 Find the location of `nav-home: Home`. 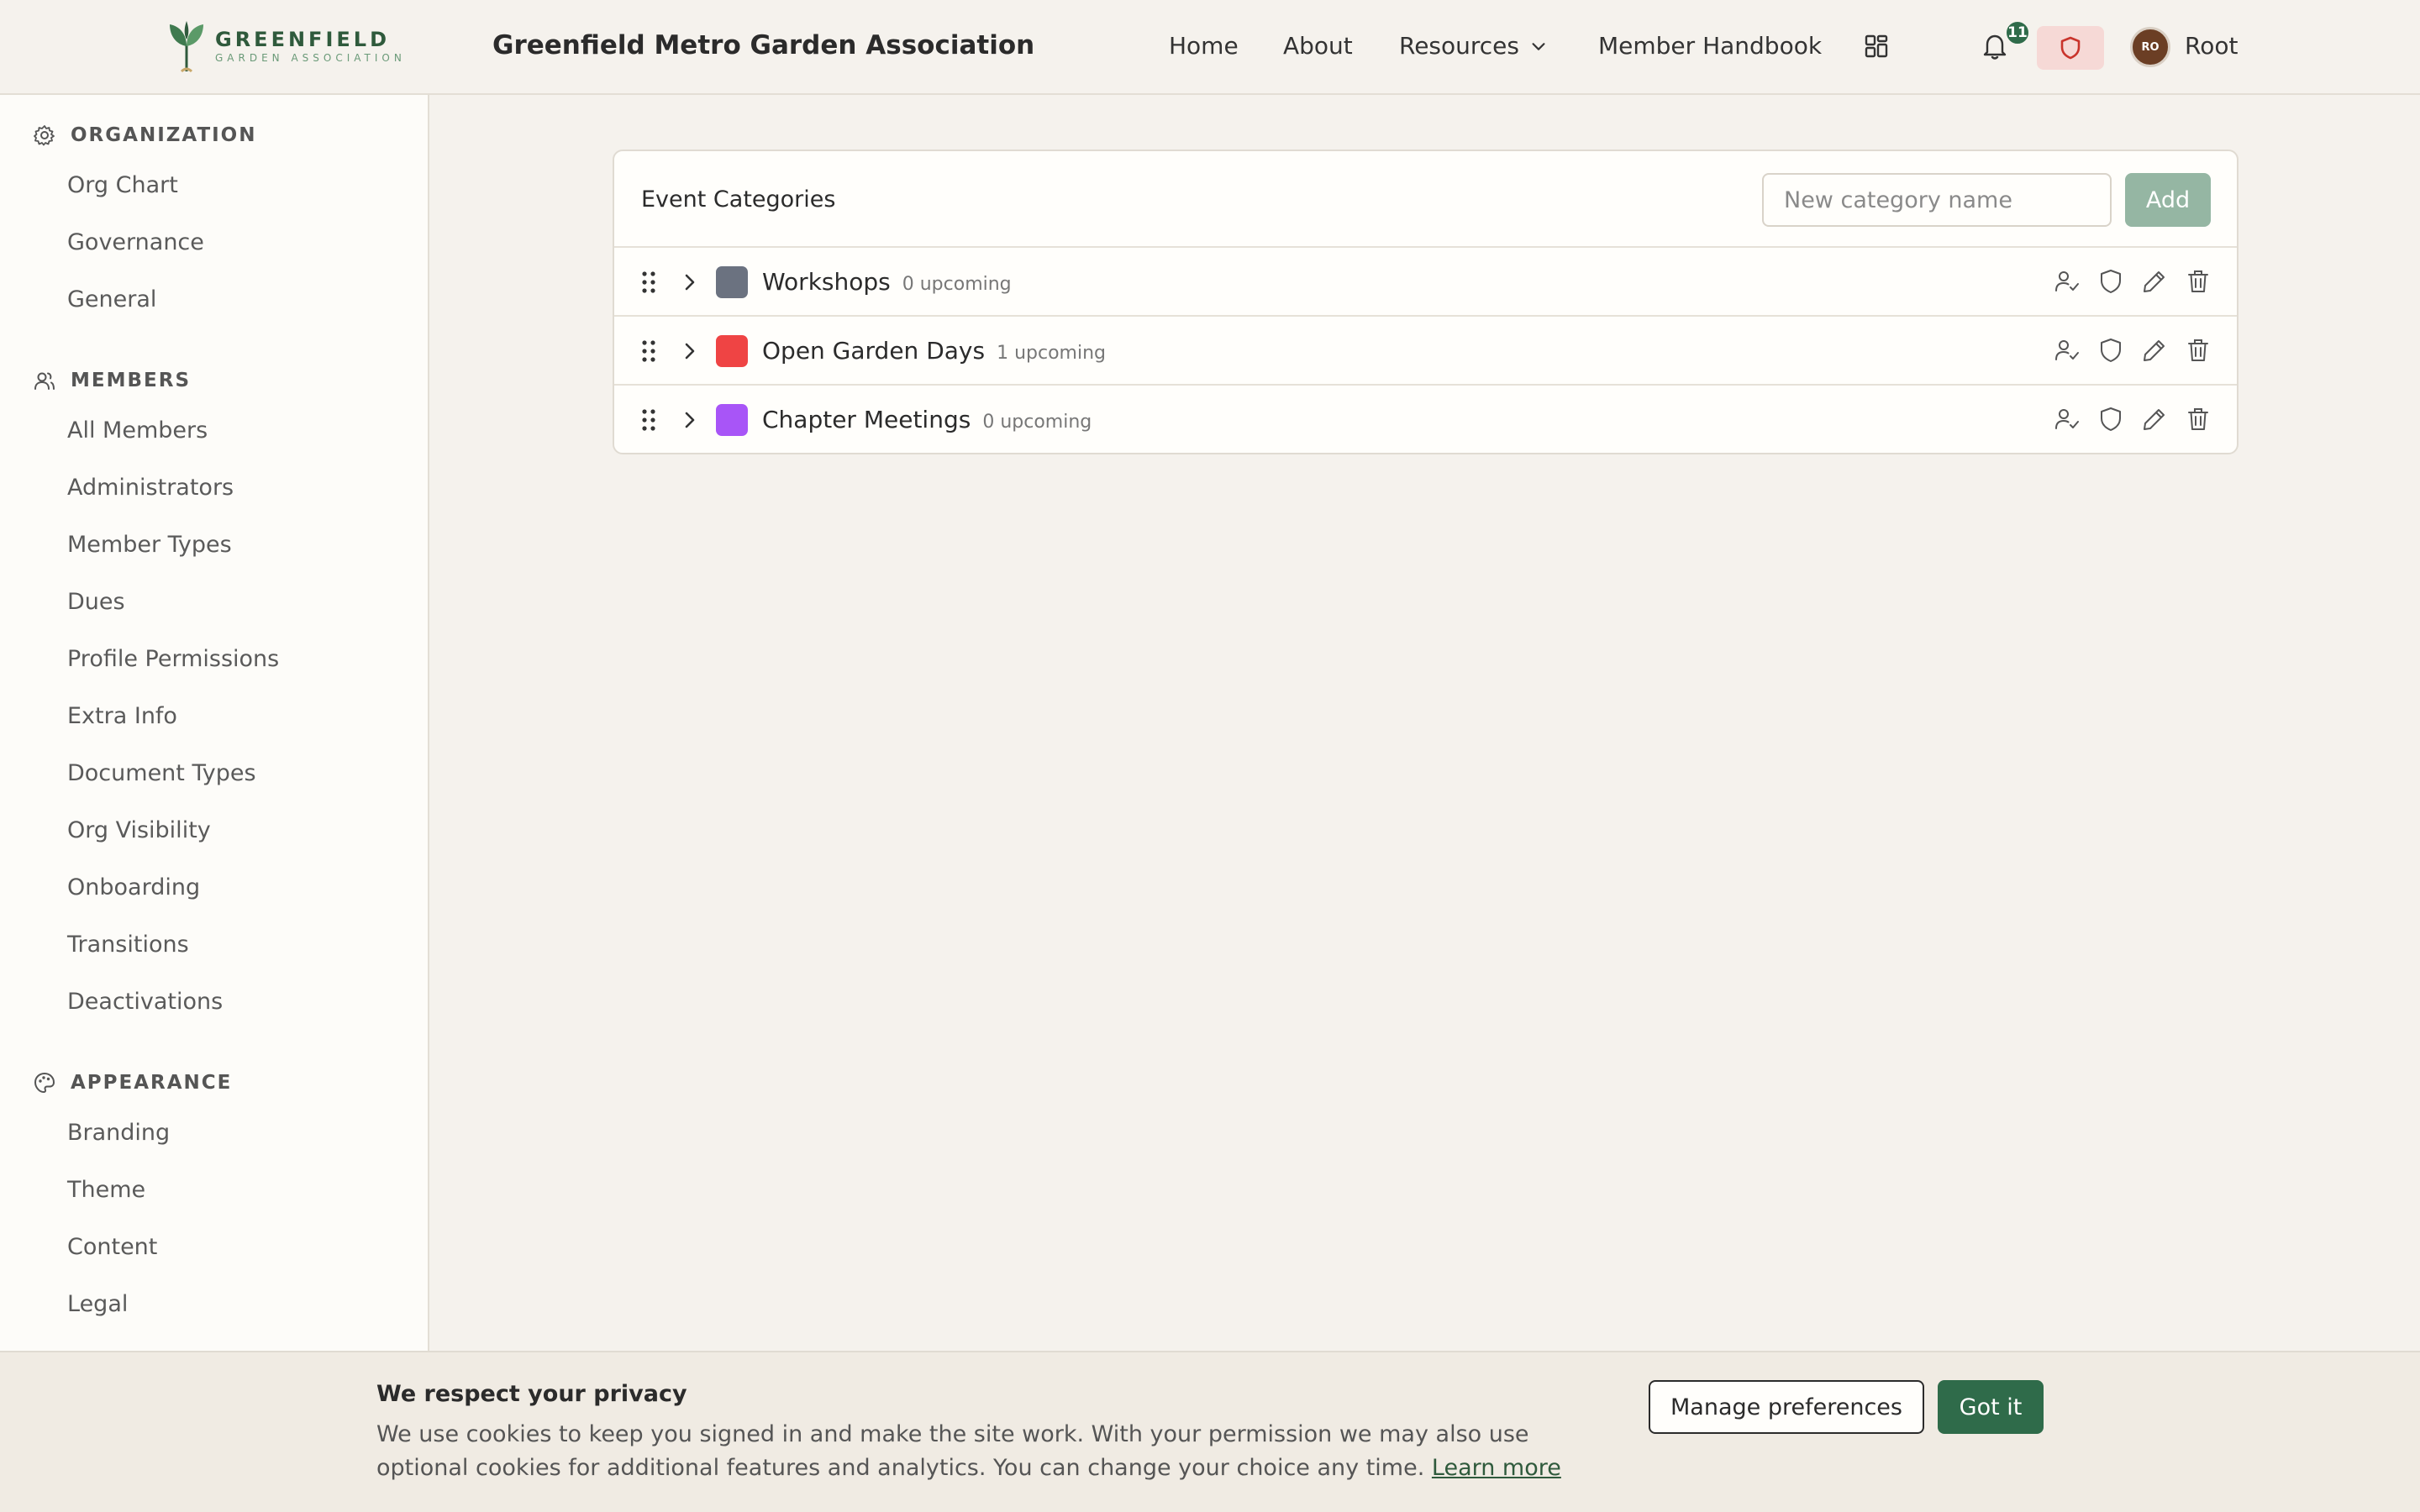

nav-home: Home is located at coordinates (1204, 46).